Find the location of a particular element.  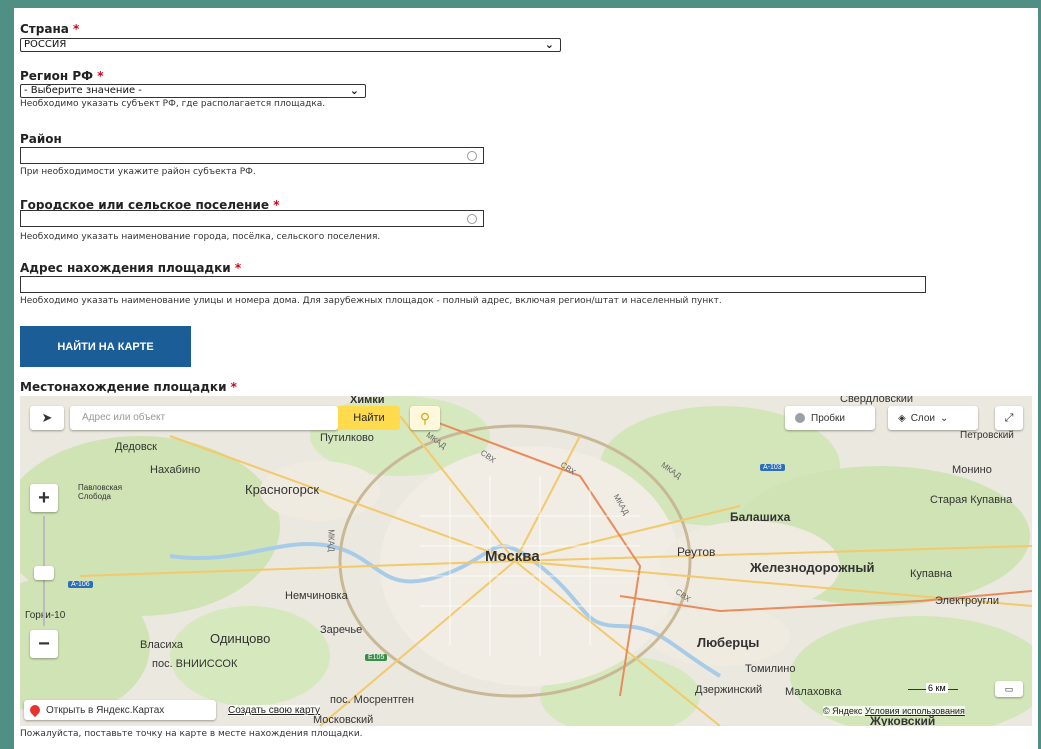

map-label-odintsovo: Одинцово is located at coordinates (240, 638).